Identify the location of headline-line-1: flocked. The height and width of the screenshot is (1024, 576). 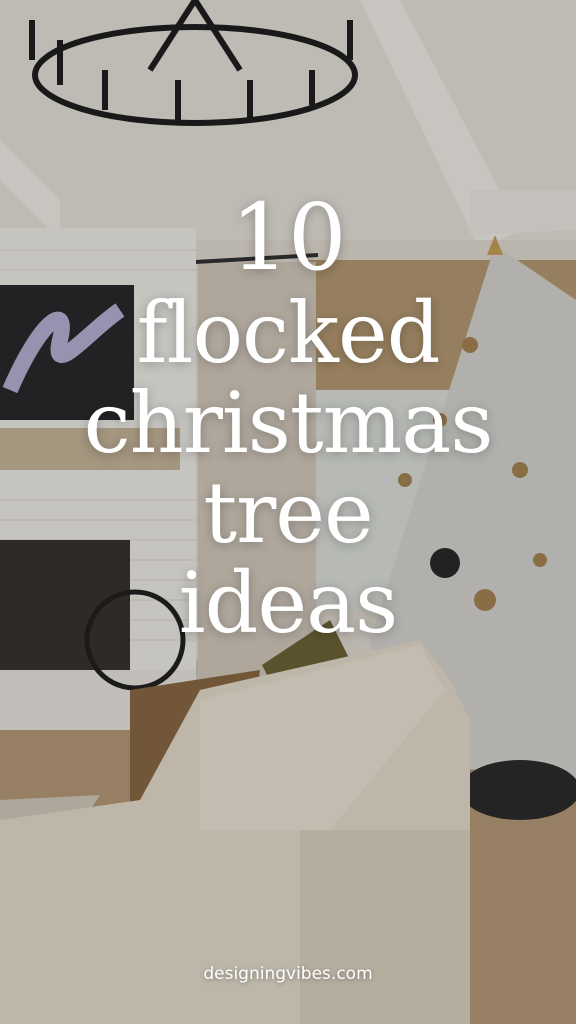
(288, 333).